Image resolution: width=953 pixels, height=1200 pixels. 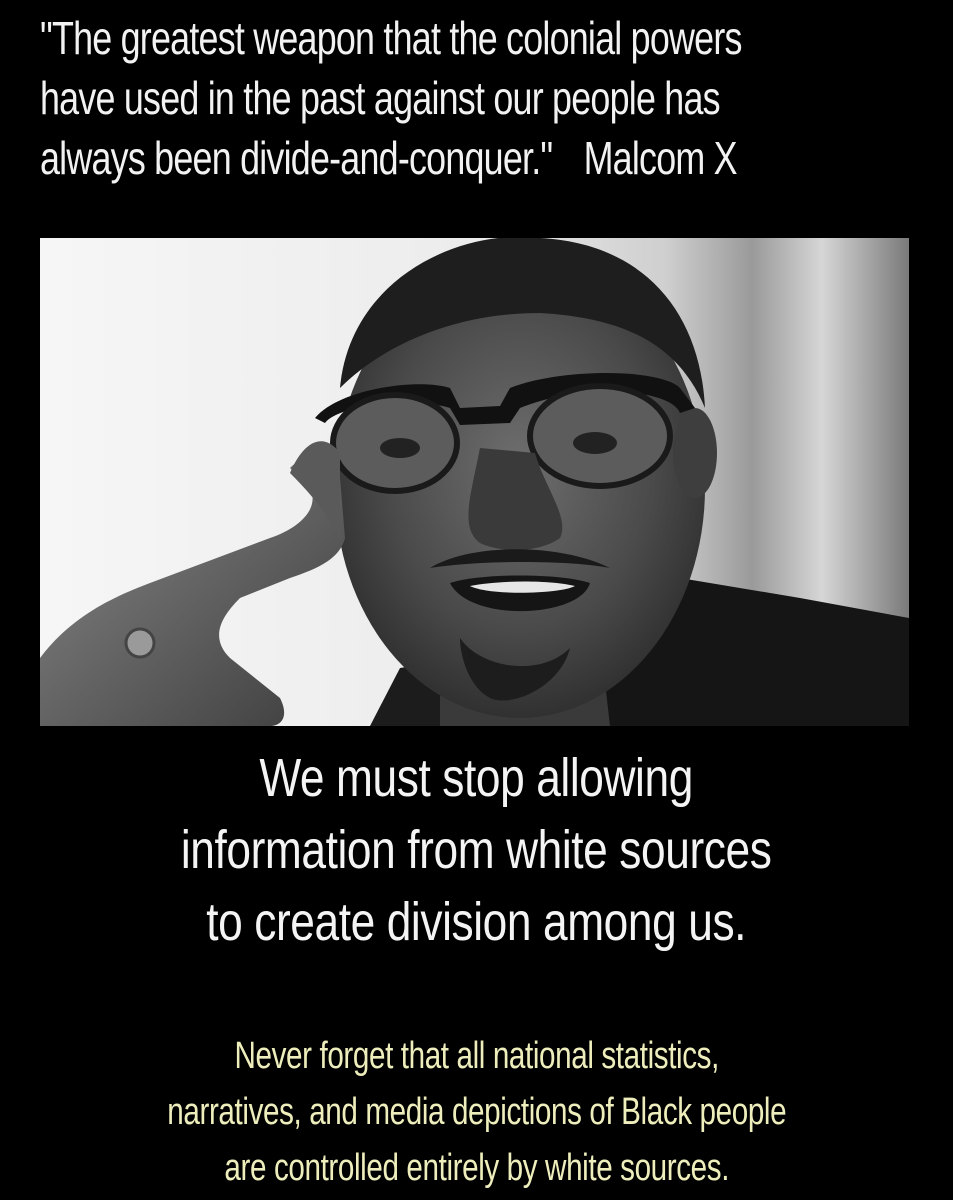 What do you see at coordinates (660, 158) in the screenshot?
I see `quote-attribution: Malcom X` at bounding box center [660, 158].